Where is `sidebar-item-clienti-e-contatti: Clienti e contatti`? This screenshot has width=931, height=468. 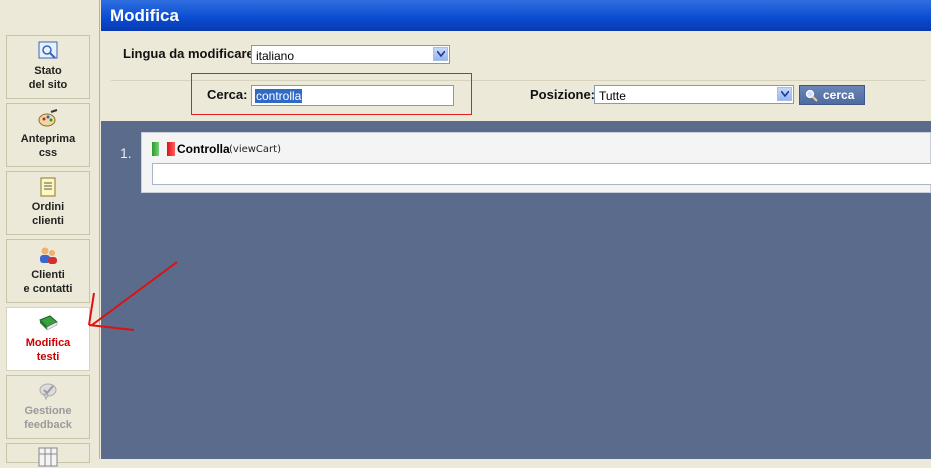 sidebar-item-clienti-e-contatti: Clienti e contatti is located at coordinates (48, 271).